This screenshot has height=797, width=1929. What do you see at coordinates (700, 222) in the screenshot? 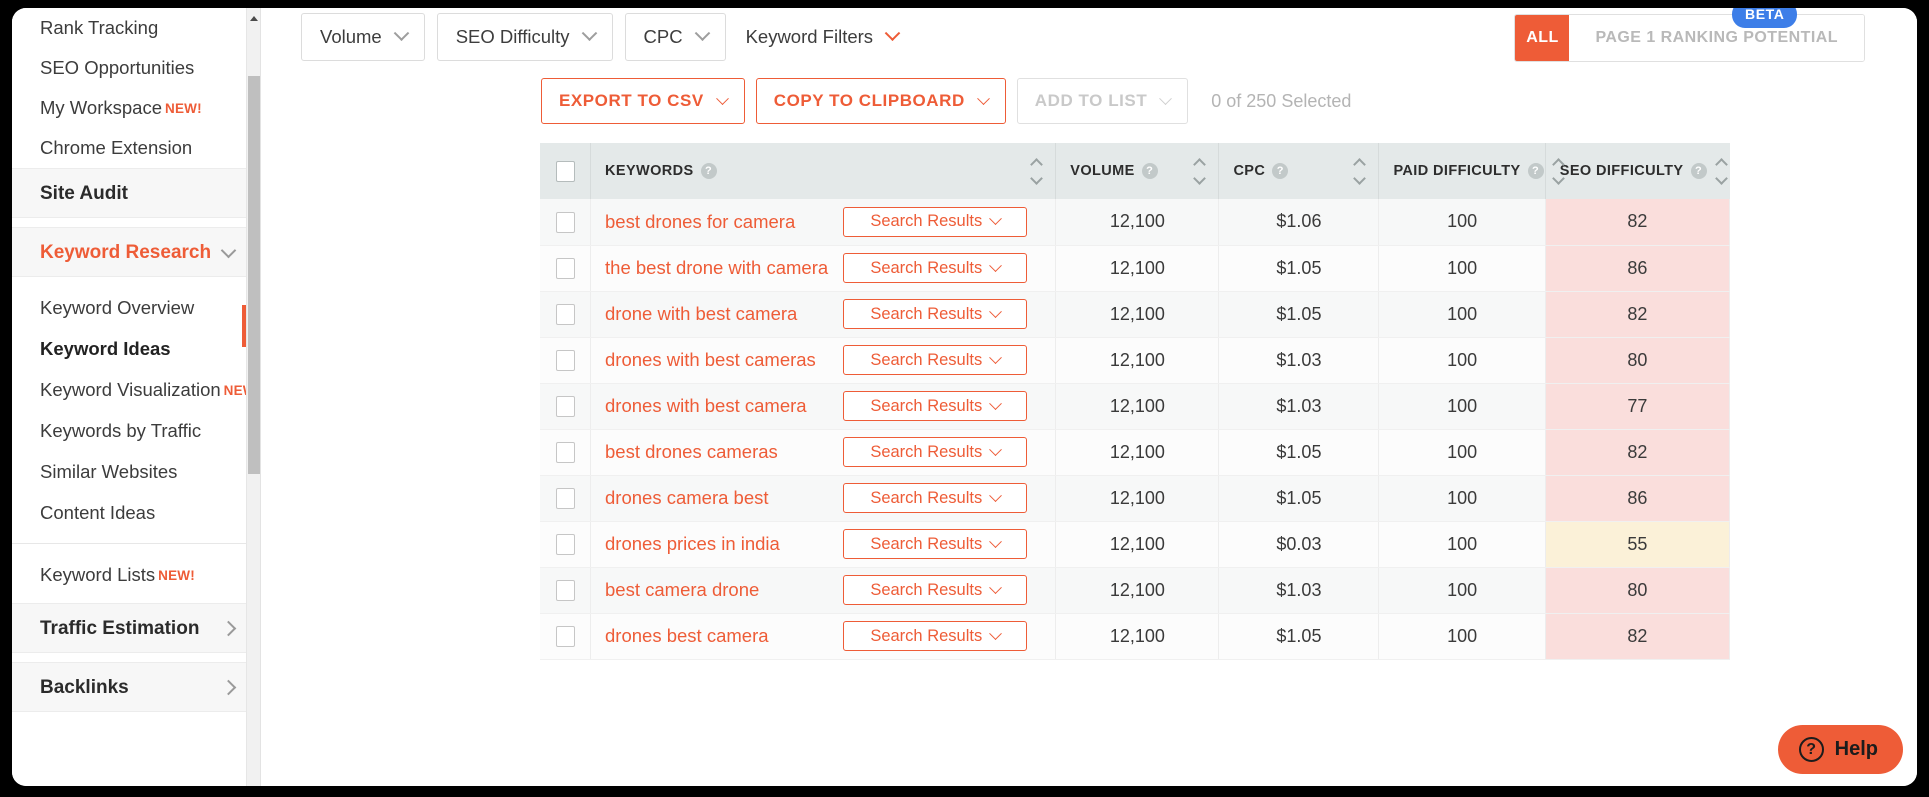
I see `keyword-link: best drones for camera` at bounding box center [700, 222].